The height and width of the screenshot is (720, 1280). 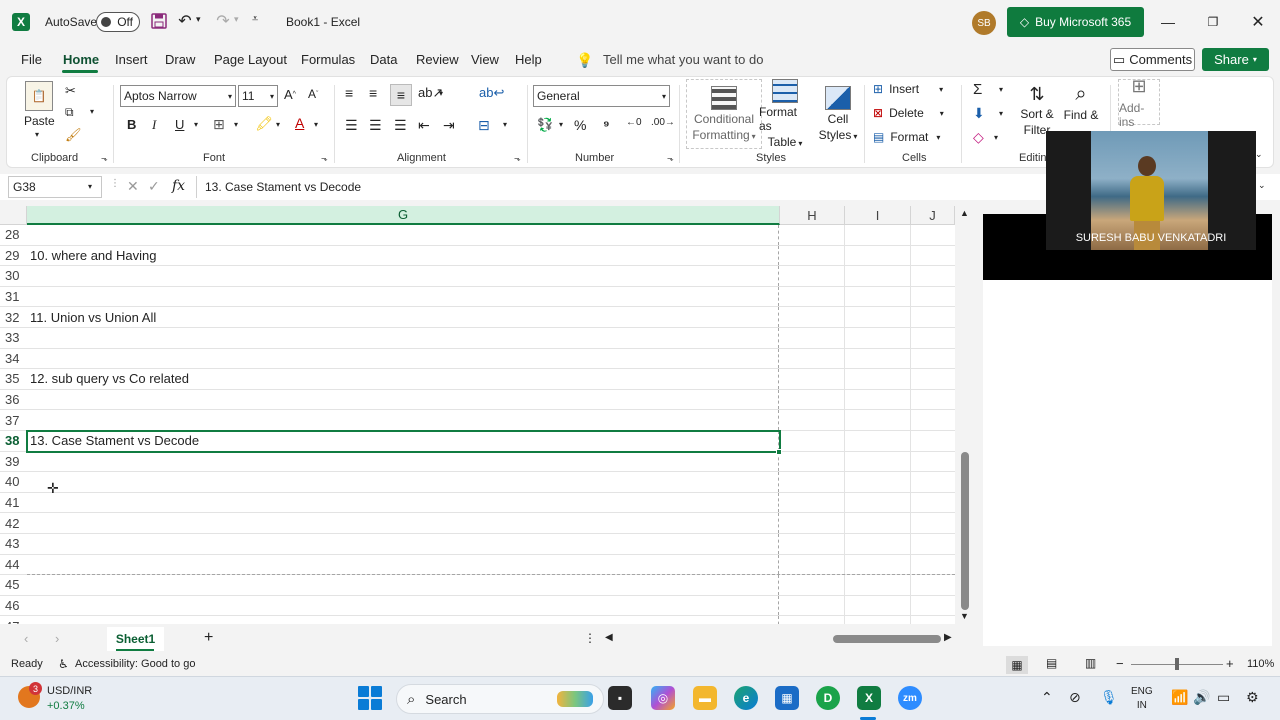 What do you see at coordinates (13, 276) in the screenshot?
I see `row-header: 30` at bounding box center [13, 276].